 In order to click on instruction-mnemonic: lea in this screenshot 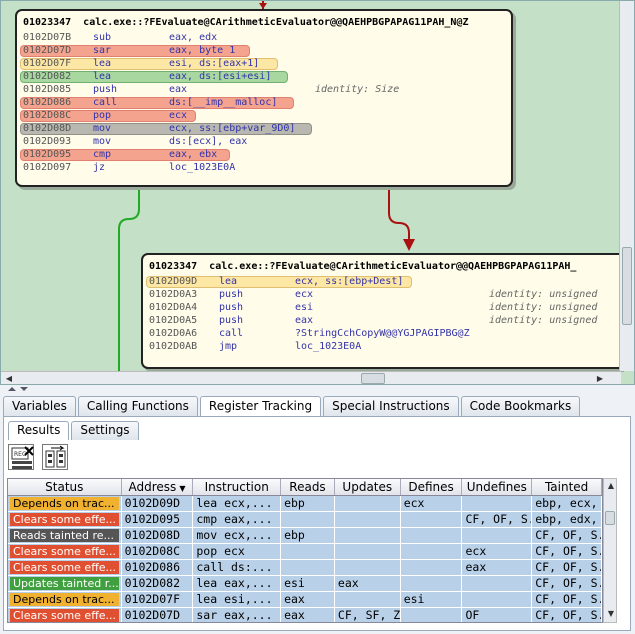, I will do `click(102, 76)`.